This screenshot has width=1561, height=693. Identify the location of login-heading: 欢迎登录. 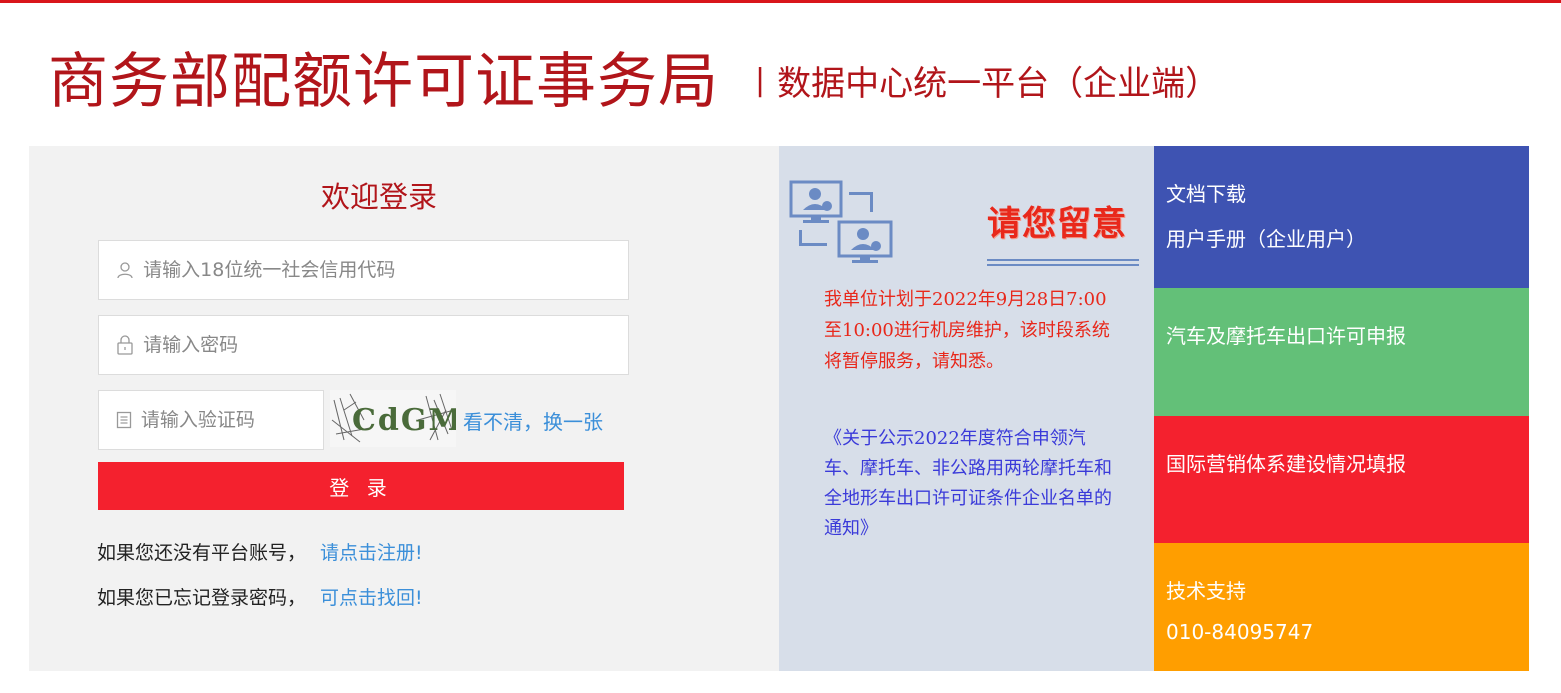
(378, 197).